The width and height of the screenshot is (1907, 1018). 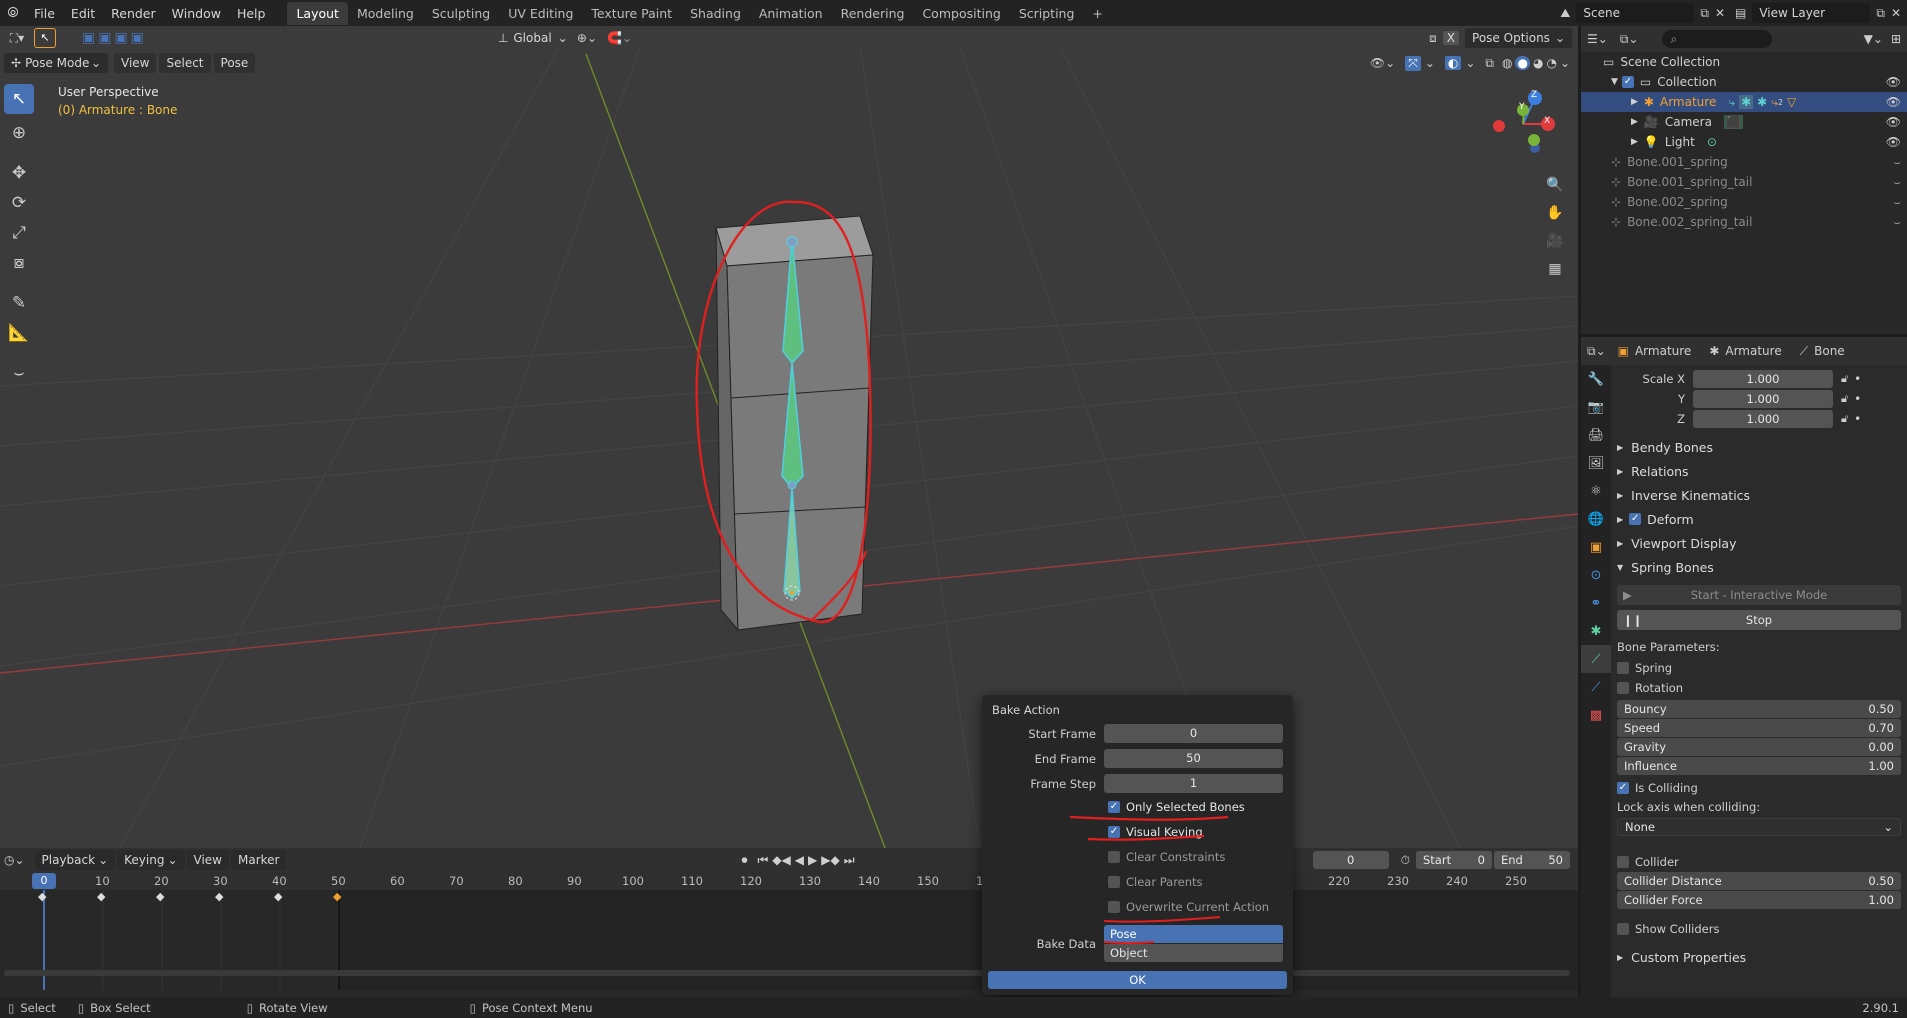 What do you see at coordinates (1555, 269) in the screenshot?
I see `perspective-grid-icon: ▦` at bounding box center [1555, 269].